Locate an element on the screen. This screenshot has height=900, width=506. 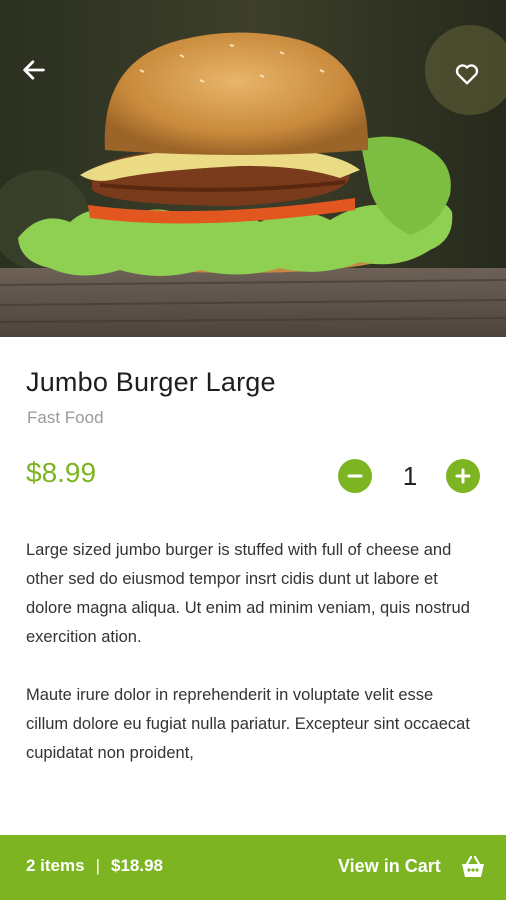
view-cart-label: View in Cart is located at coordinates (389, 866).